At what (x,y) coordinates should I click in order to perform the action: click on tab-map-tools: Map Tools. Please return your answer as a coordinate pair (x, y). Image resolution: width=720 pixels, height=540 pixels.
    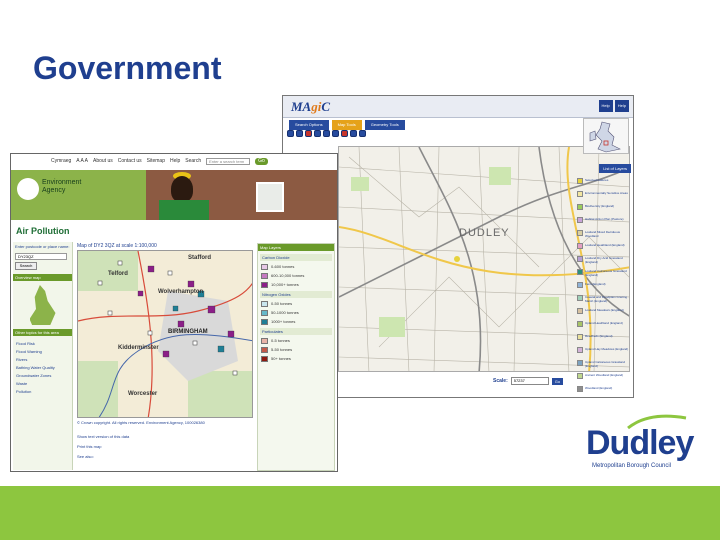
    Looking at the image, I should click on (346, 125).